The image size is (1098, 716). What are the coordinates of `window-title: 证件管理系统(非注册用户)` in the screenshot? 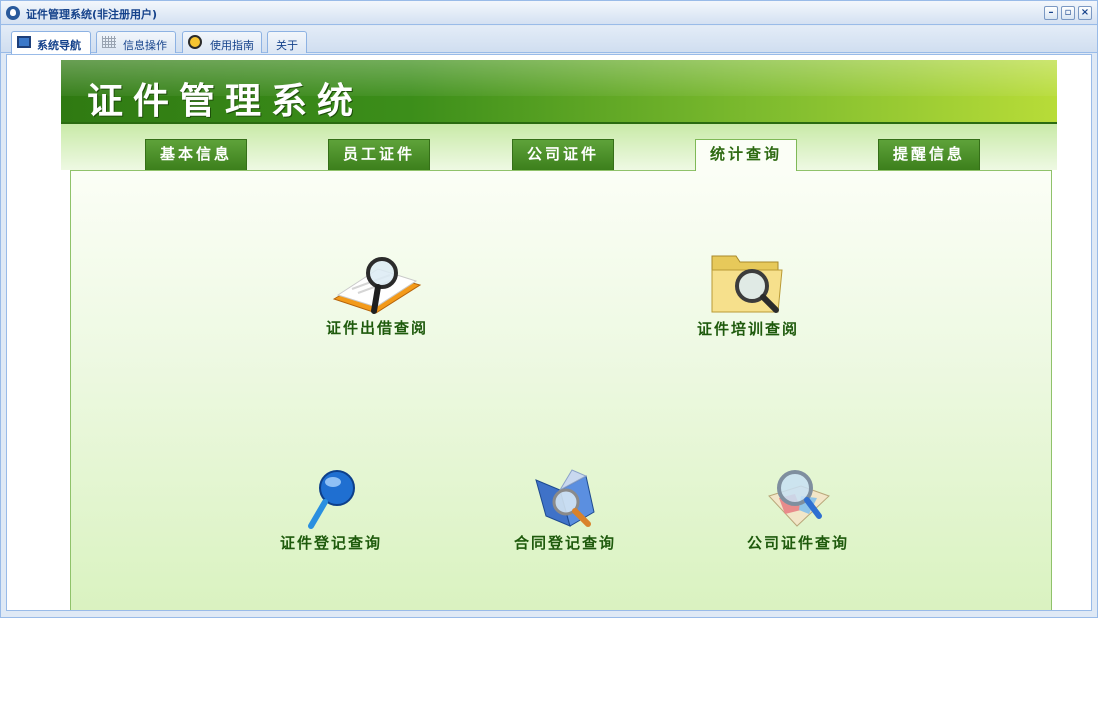 It's located at (92, 14).